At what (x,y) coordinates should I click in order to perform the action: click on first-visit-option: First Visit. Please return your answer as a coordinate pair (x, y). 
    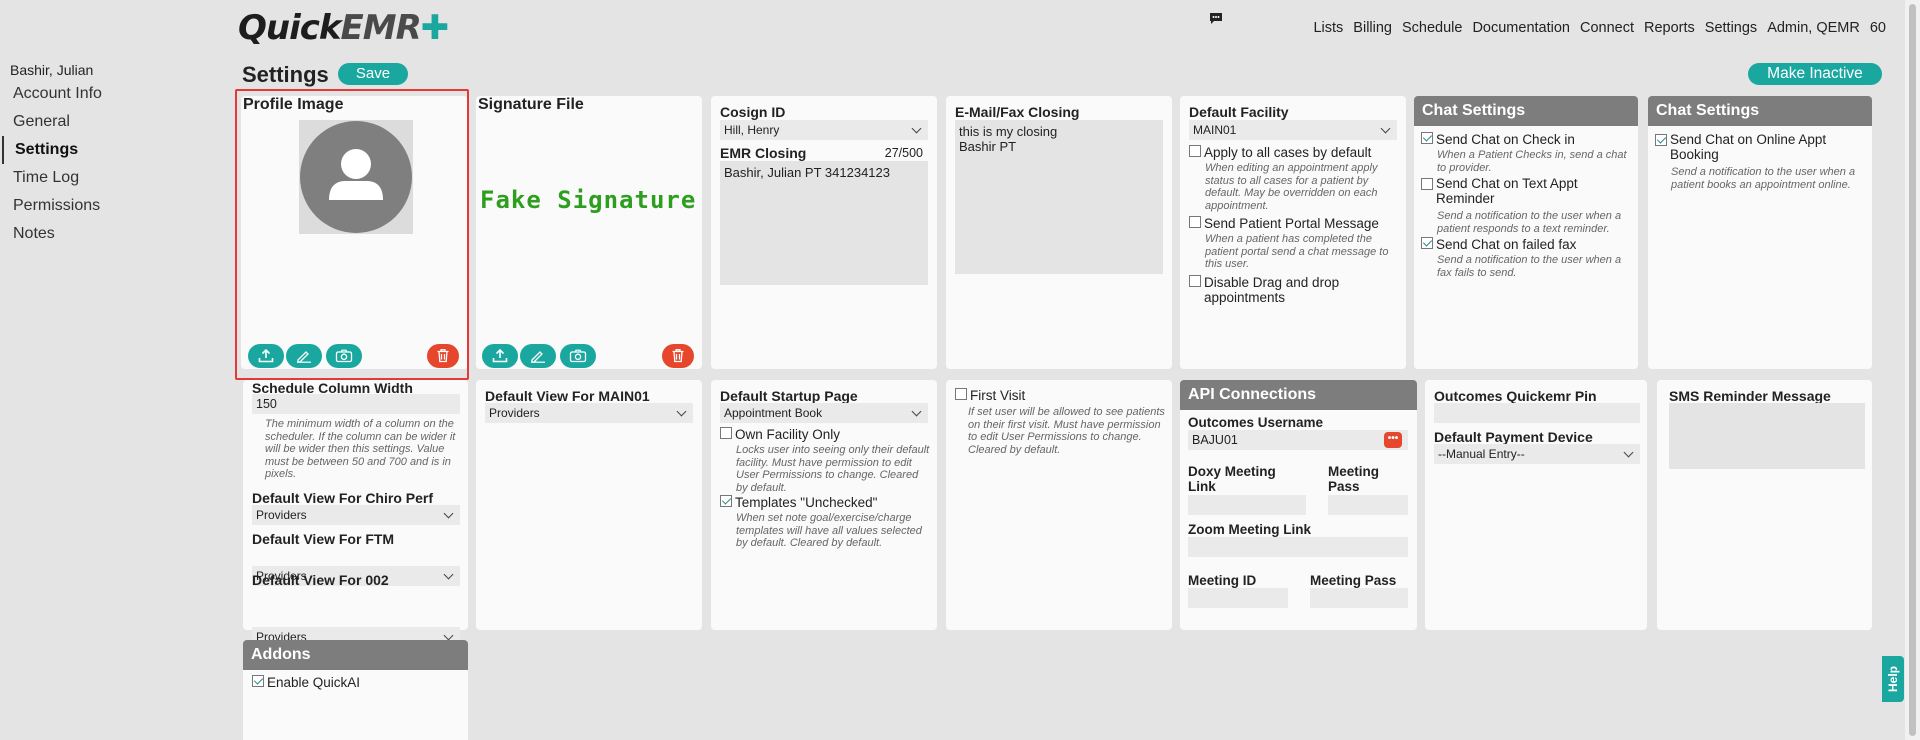
    Looking at the image, I should click on (990, 395).